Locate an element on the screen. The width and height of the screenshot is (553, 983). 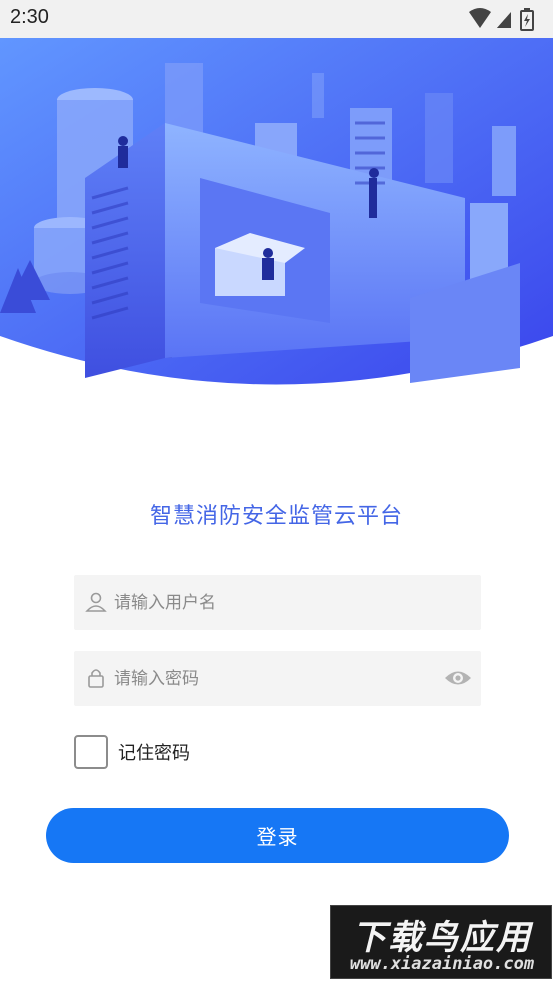
watermark-url-text: www.xiazainiao.com is located at coordinates (442, 964).